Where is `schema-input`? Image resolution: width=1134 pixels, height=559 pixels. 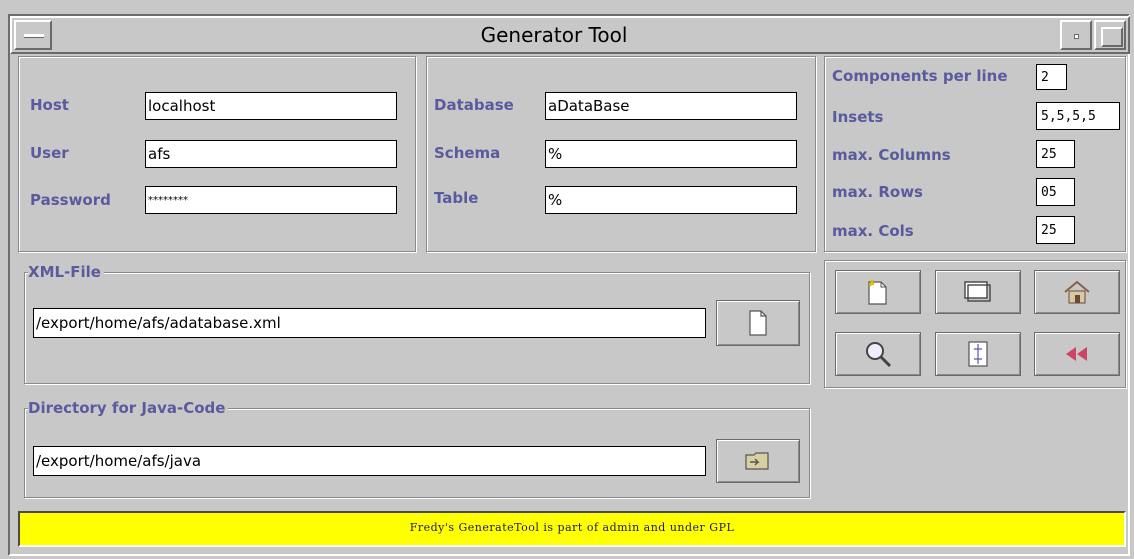 schema-input is located at coordinates (671, 154).